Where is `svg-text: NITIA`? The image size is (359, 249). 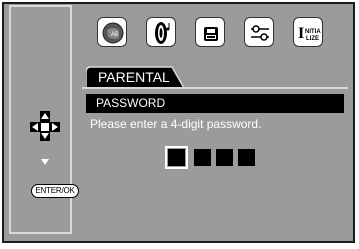
svg-text: NITIA is located at coordinates (313, 32).